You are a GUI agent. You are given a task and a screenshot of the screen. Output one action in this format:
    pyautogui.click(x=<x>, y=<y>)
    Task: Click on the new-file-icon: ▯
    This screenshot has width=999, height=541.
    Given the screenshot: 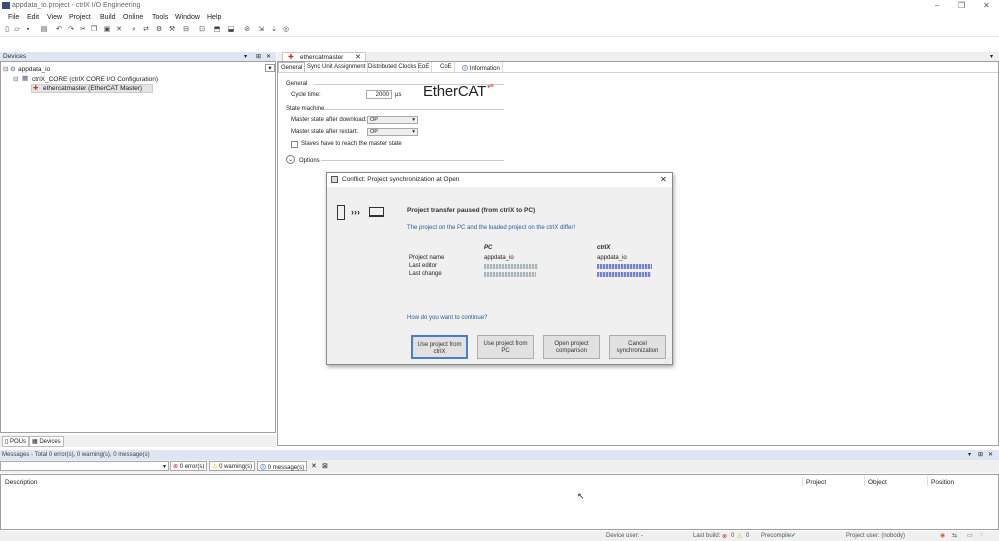 What is the action you would take?
    pyautogui.click(x=7, y=30)
    